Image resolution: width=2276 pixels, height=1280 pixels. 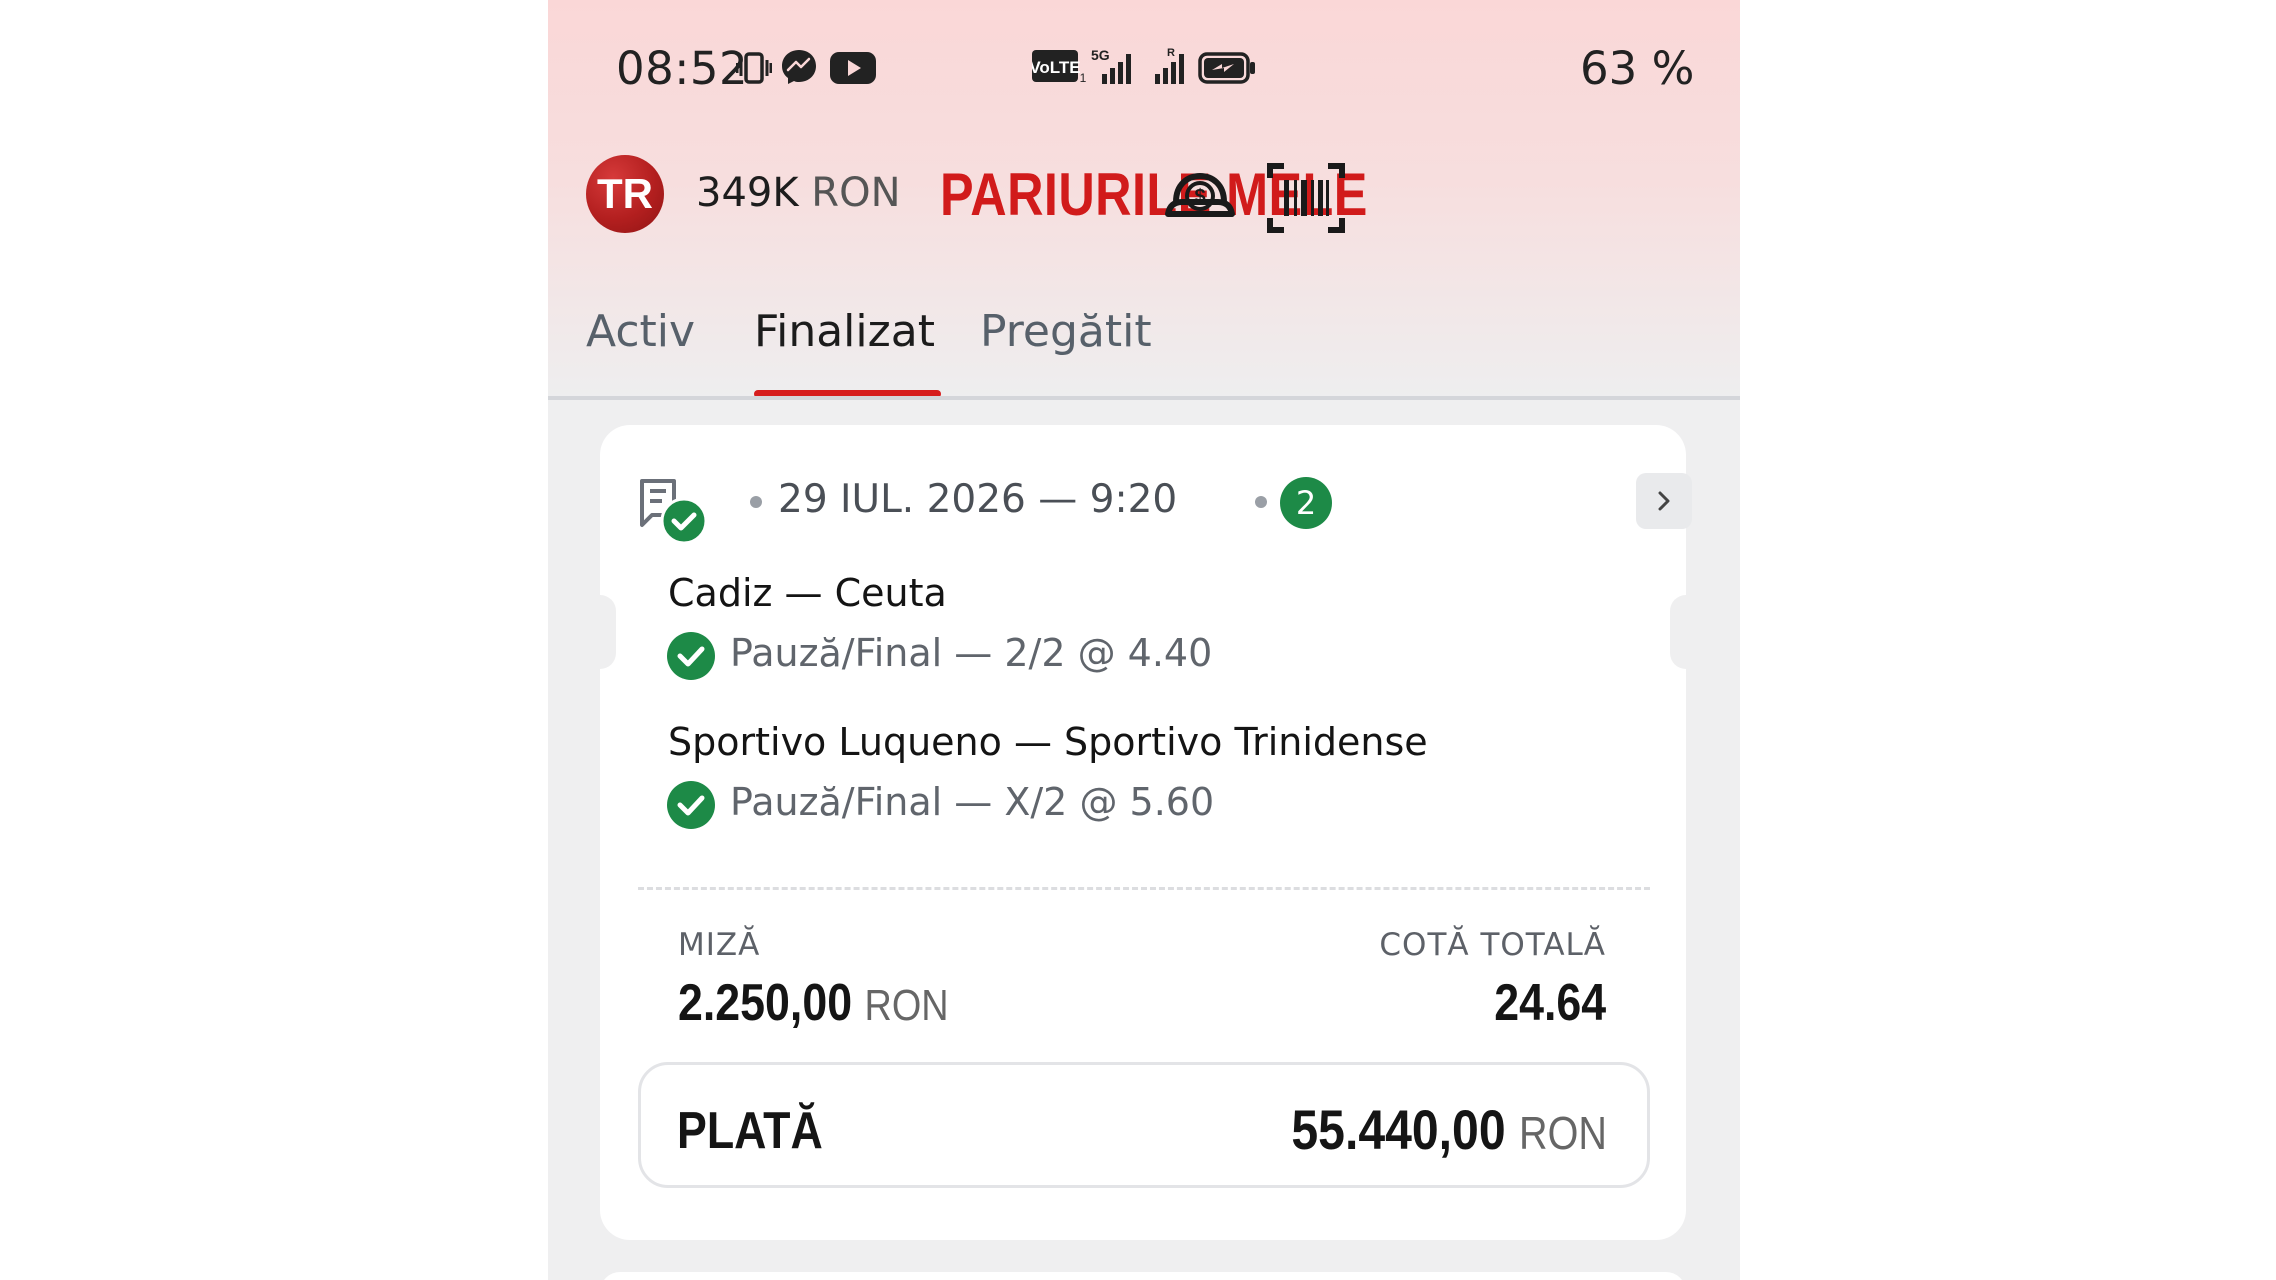 I want to click on details-button, so click(x=1664, y=501).